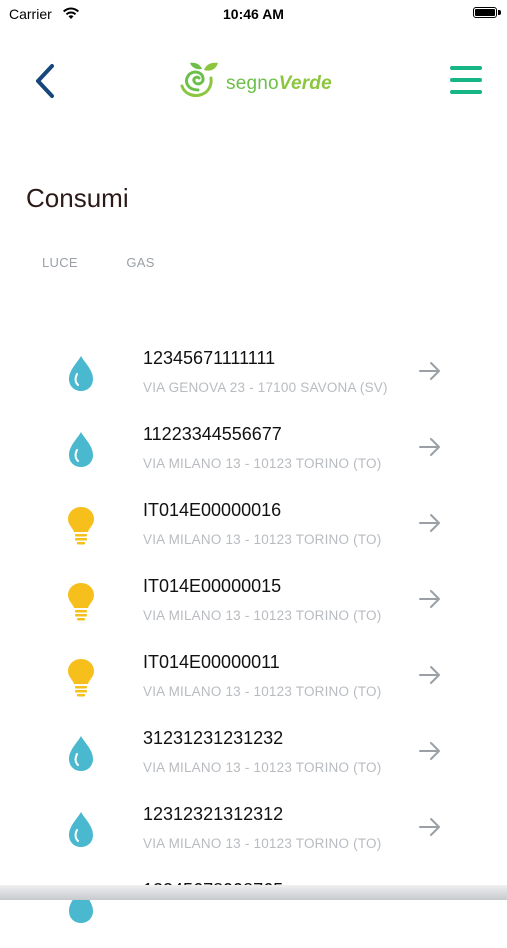 The image size is (507, 948). I want to click on supply-code: IT014E00000011, so click(211, 662).